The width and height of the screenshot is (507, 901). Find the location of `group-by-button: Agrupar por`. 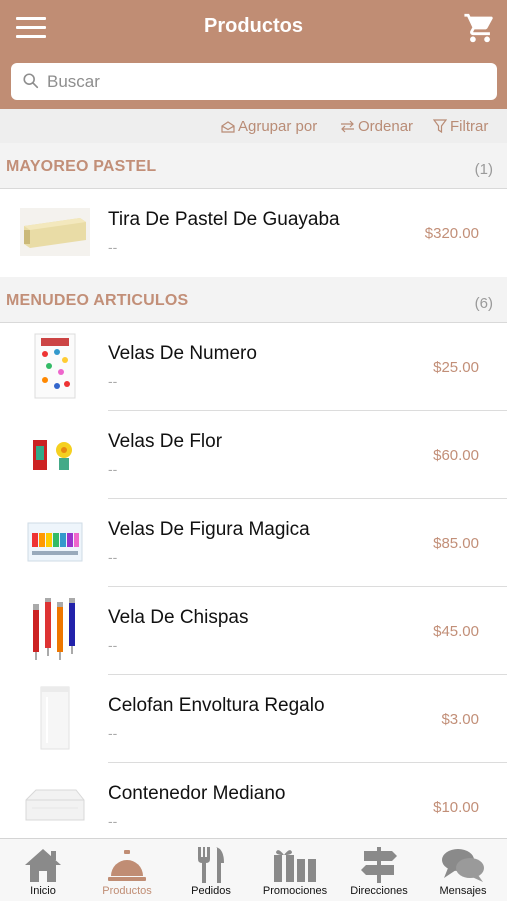

group-by-button: Agrupar por is located at coordinates (269, 126).